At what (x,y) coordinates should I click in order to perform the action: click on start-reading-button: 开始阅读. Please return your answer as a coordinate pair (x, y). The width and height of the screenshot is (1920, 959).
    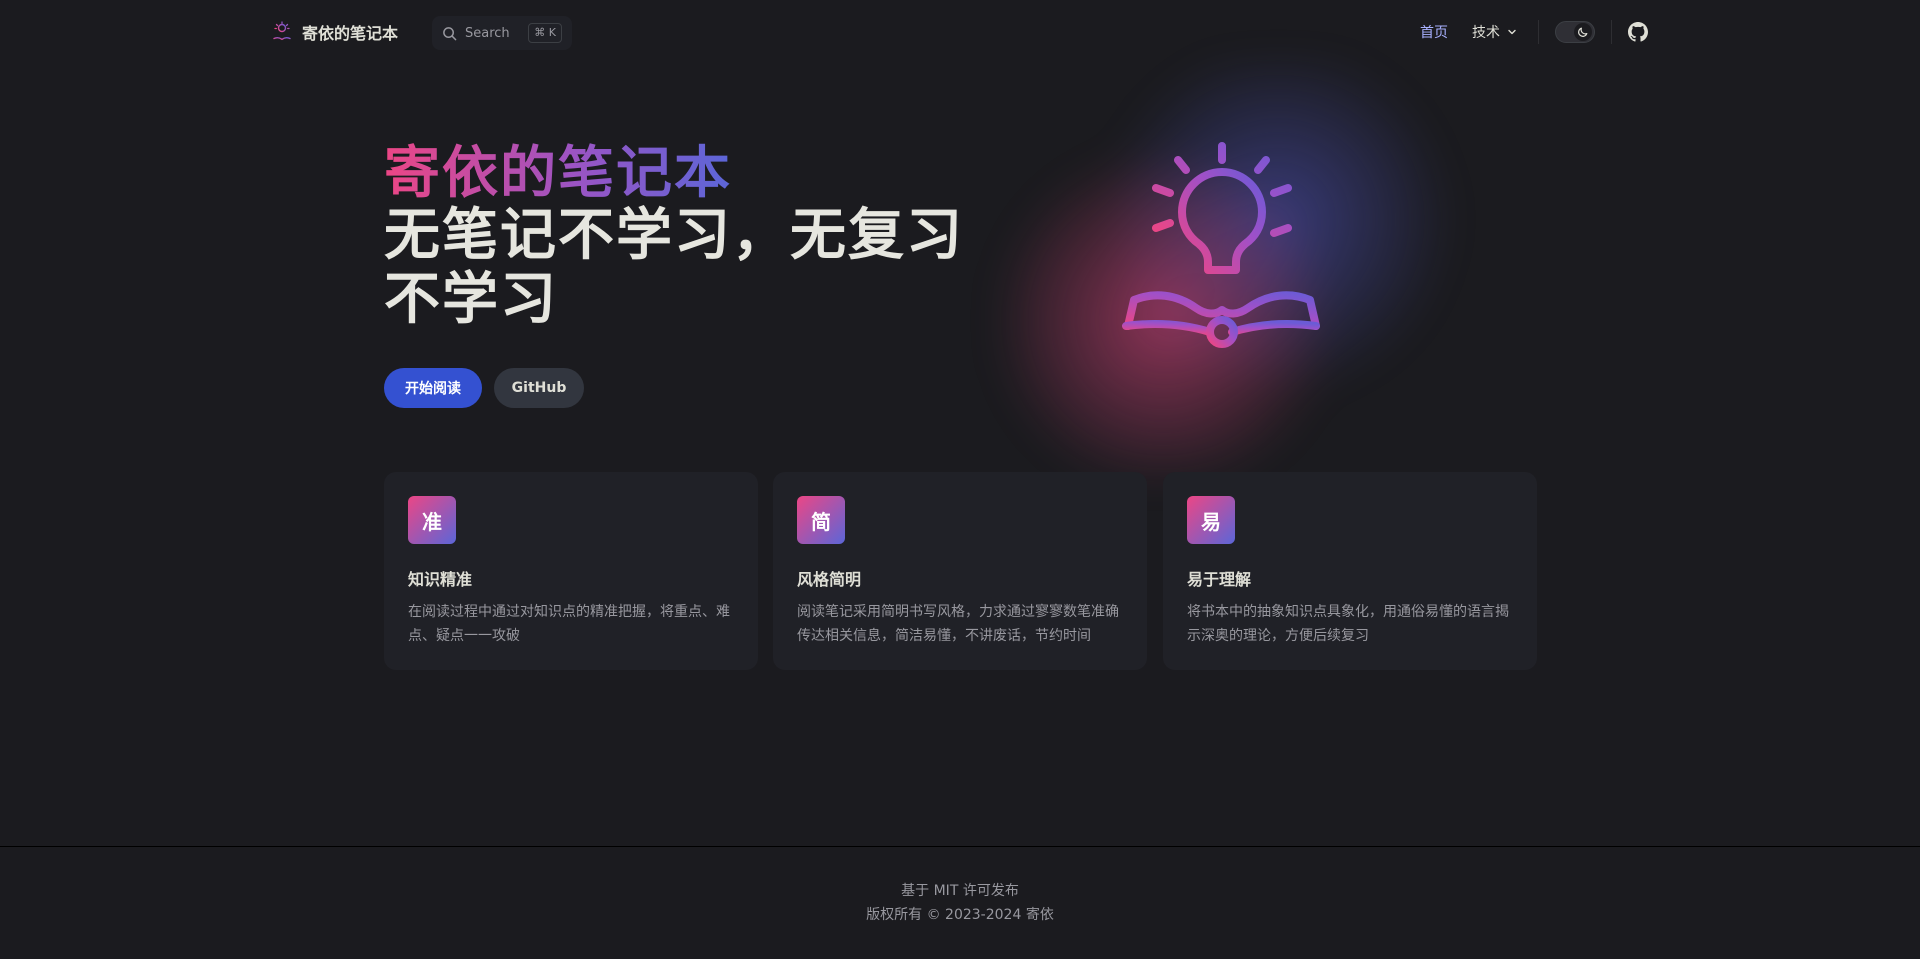
    Looking at the image, I should click on (433, 388).